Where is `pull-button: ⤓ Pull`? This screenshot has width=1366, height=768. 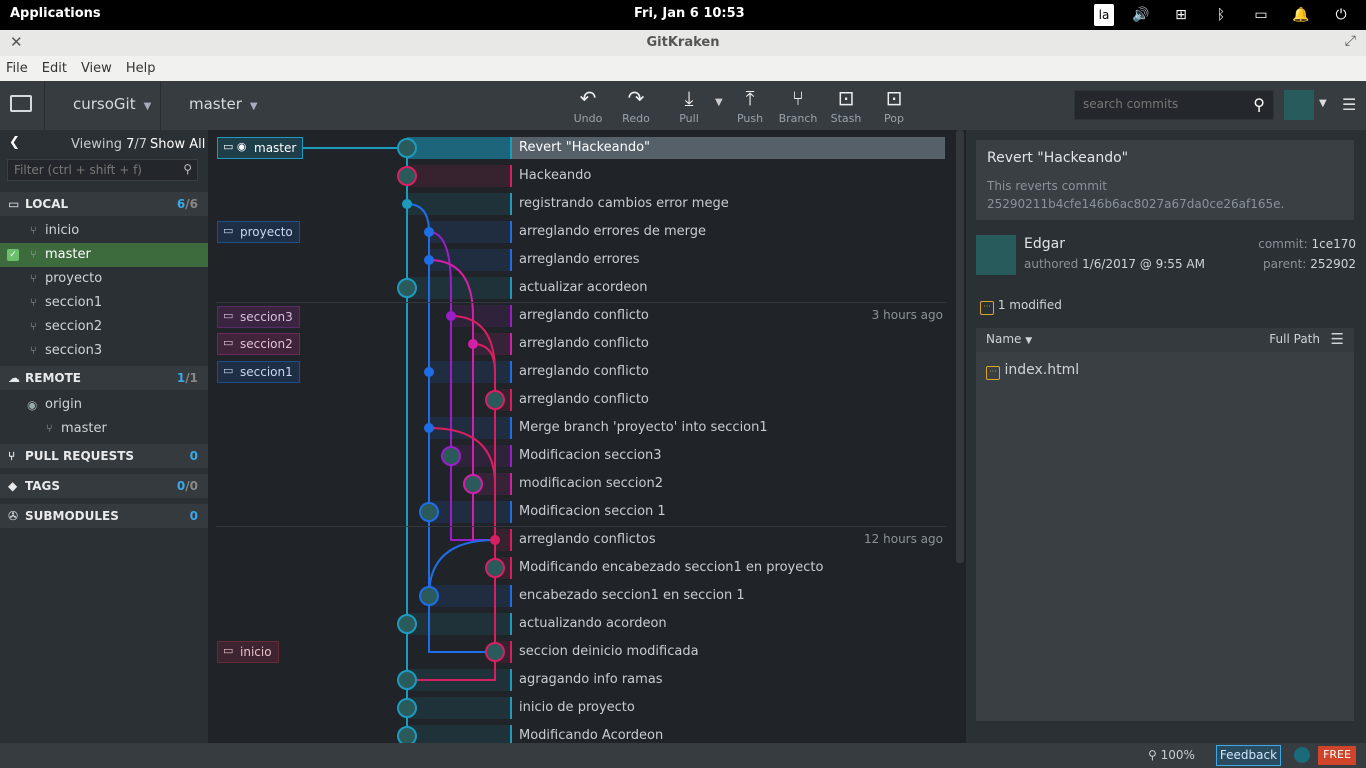
pull-button: ⤓ Pull is located at coordinates (689, 105).